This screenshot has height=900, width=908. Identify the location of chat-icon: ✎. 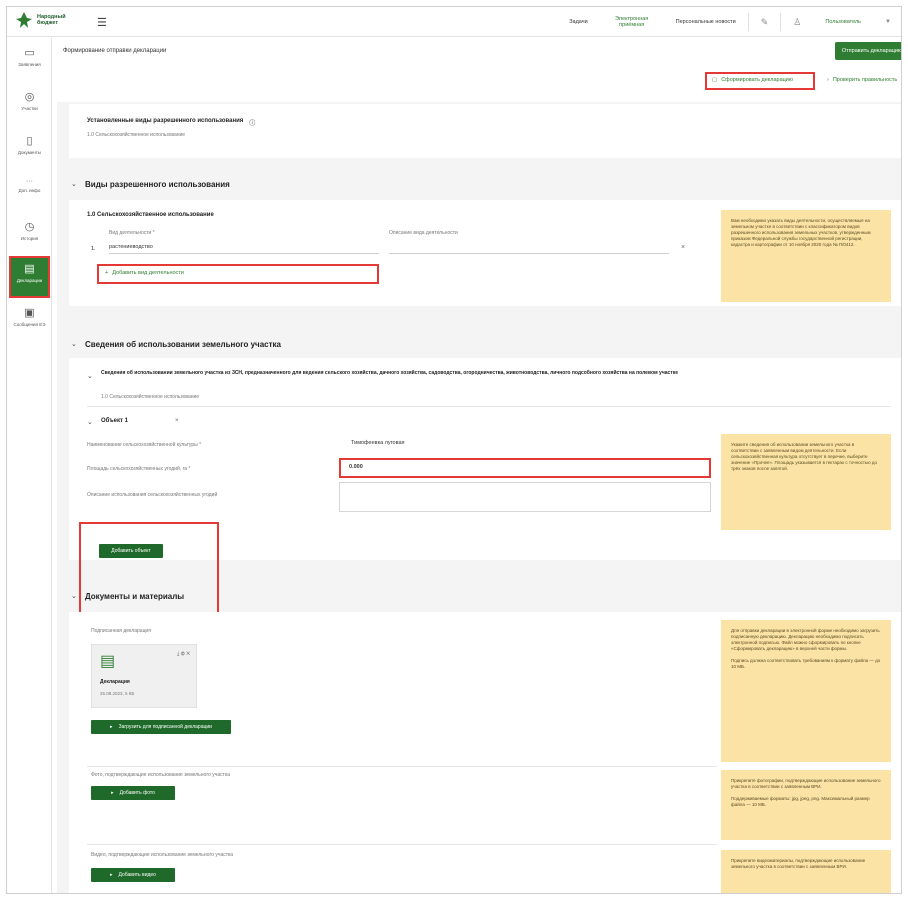
(765, 22).